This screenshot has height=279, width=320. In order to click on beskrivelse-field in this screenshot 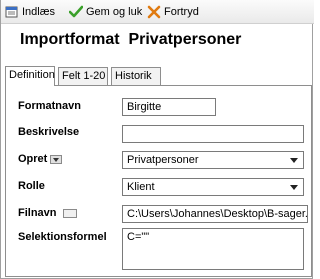, I will do `click(213, 134)`.